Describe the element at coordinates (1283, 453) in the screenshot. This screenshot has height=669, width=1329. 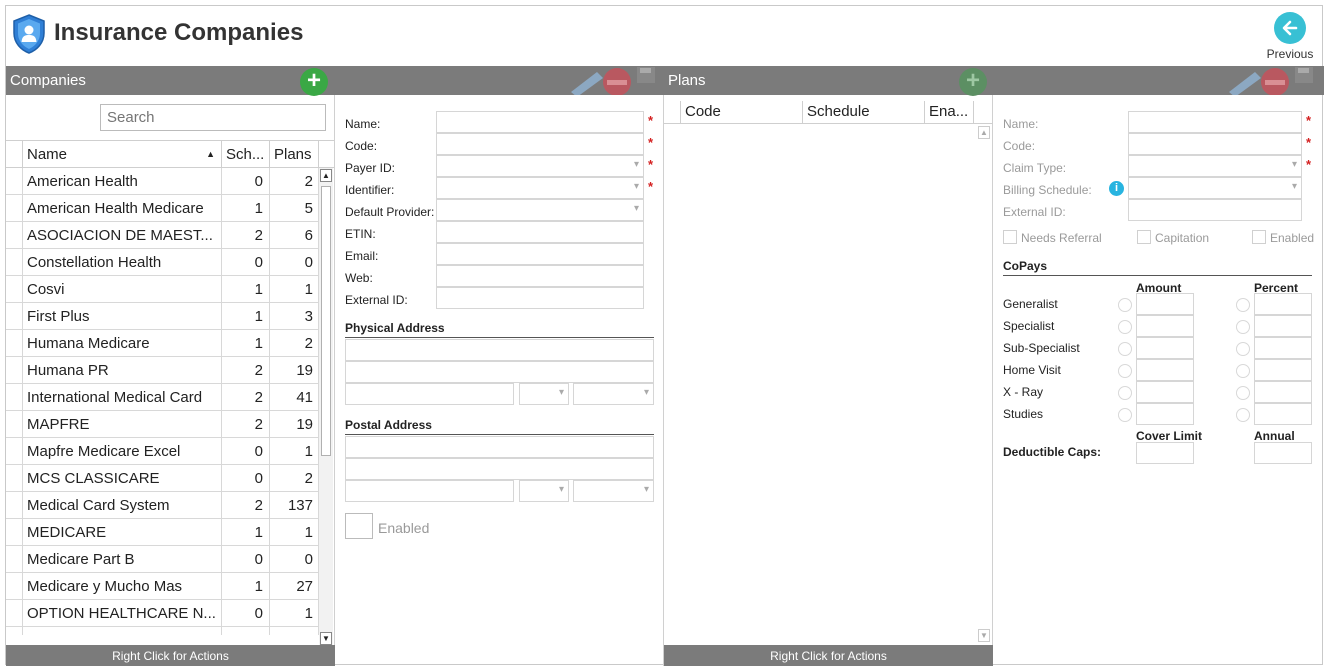
I see `annual-input` at that location.